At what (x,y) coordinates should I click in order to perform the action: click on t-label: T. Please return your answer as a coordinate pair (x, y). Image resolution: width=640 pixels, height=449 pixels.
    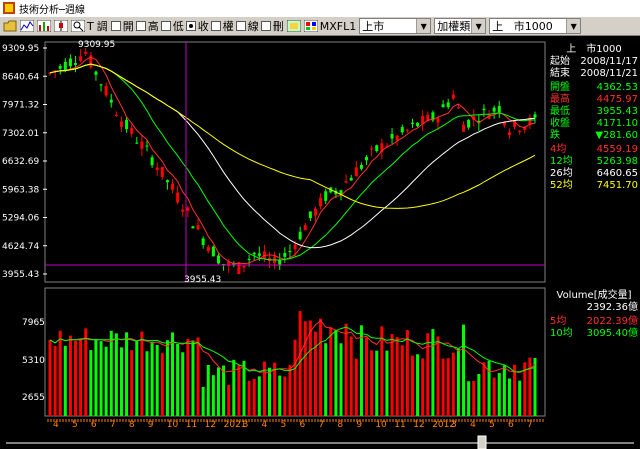
    Looking at the image, I should click on (90, 26).